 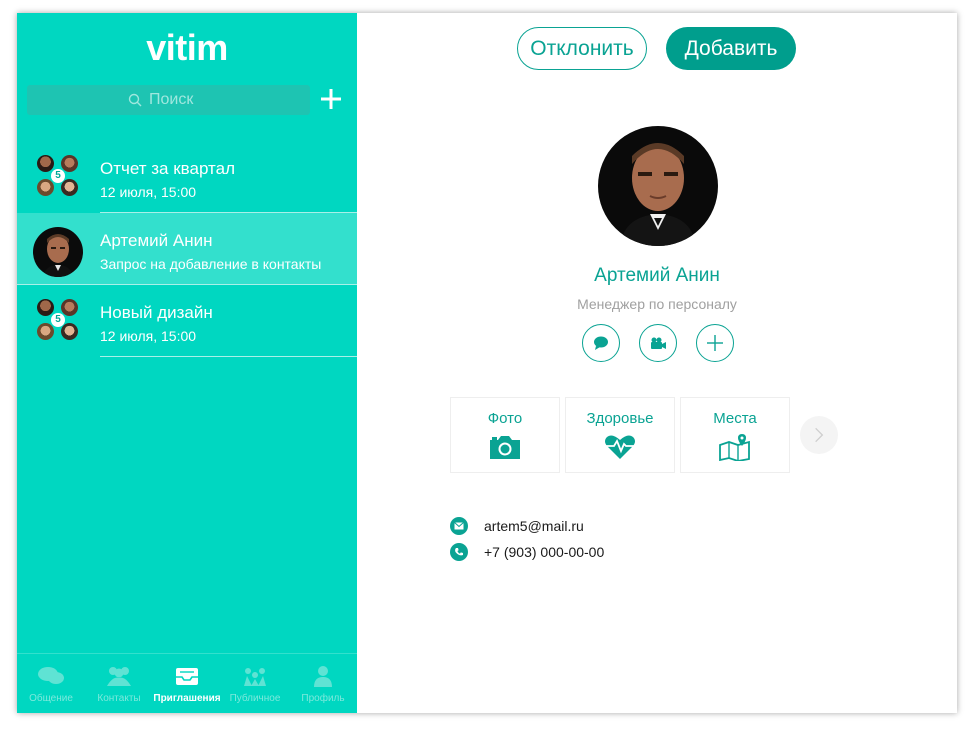 I want to click on tab-chats: Общение, so click(x=51, y=683).